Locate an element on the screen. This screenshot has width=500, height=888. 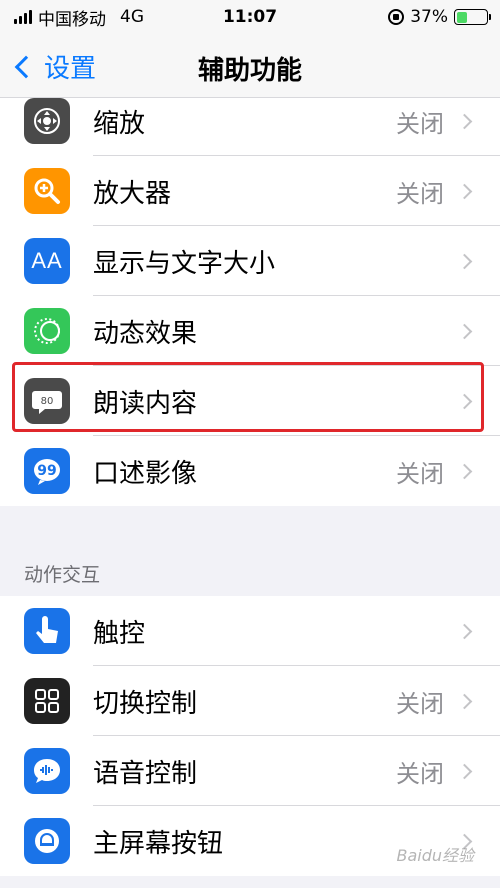
page-title: 辅助功能 is located at coordinates (249, 71).